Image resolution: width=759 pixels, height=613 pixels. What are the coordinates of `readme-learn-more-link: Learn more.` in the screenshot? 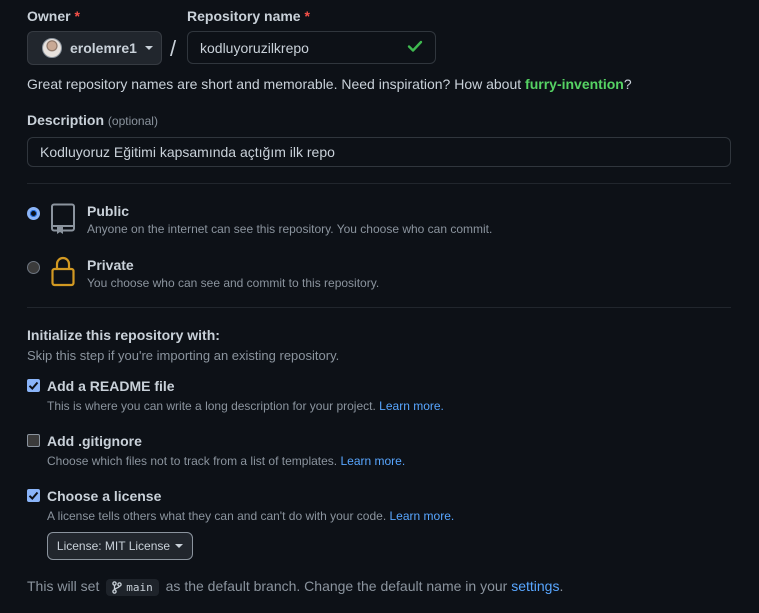 It's located at (411, 406).